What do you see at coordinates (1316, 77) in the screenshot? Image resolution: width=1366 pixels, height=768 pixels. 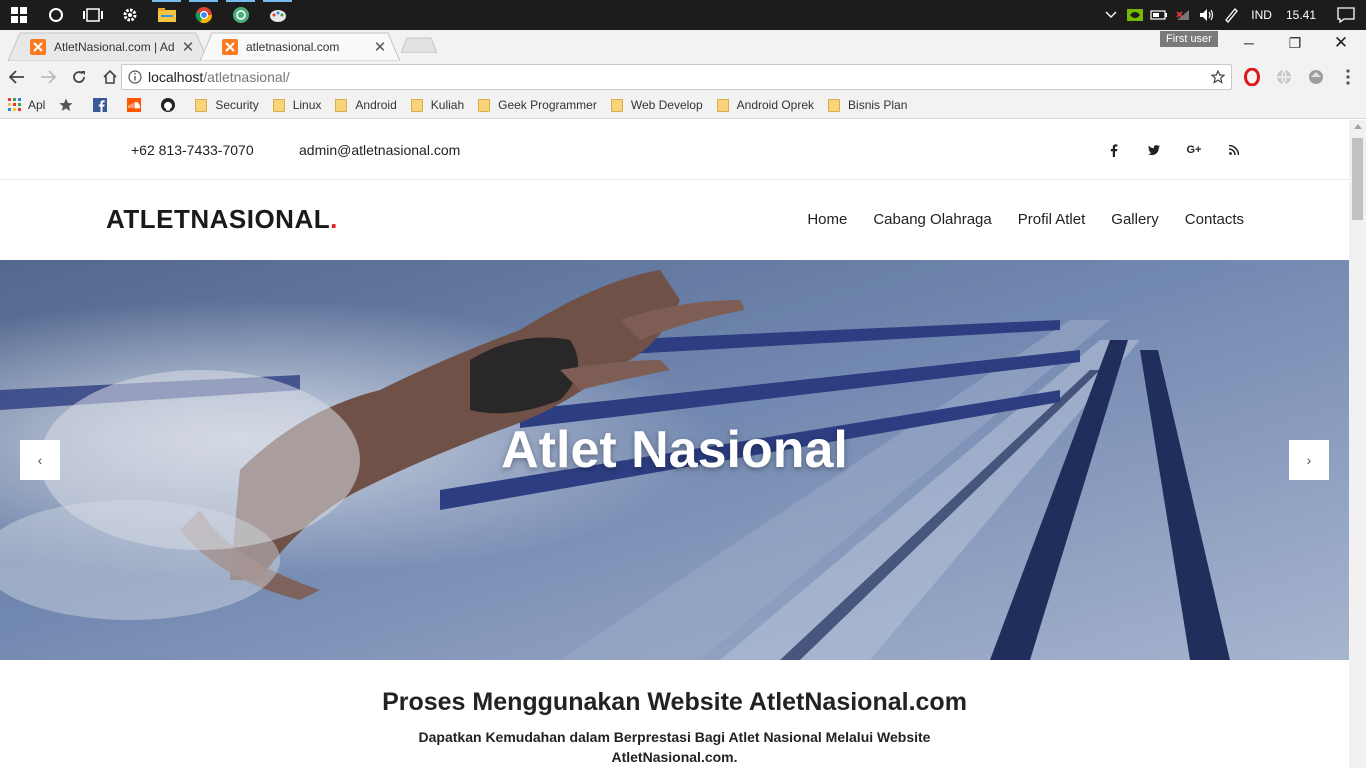 I see `vpn-extension-icon` at bounding box center [1316, 77].